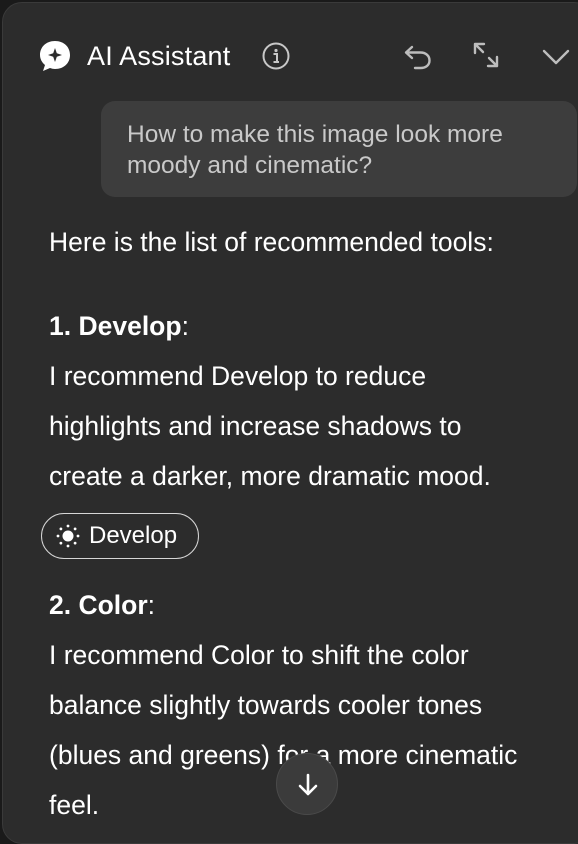 The width and height of the screenshot is (578, 844). What do you see at coordinates (556, 56) in the screenshot?
I see `chevron-down-icon` at bounding box center [556, 56].